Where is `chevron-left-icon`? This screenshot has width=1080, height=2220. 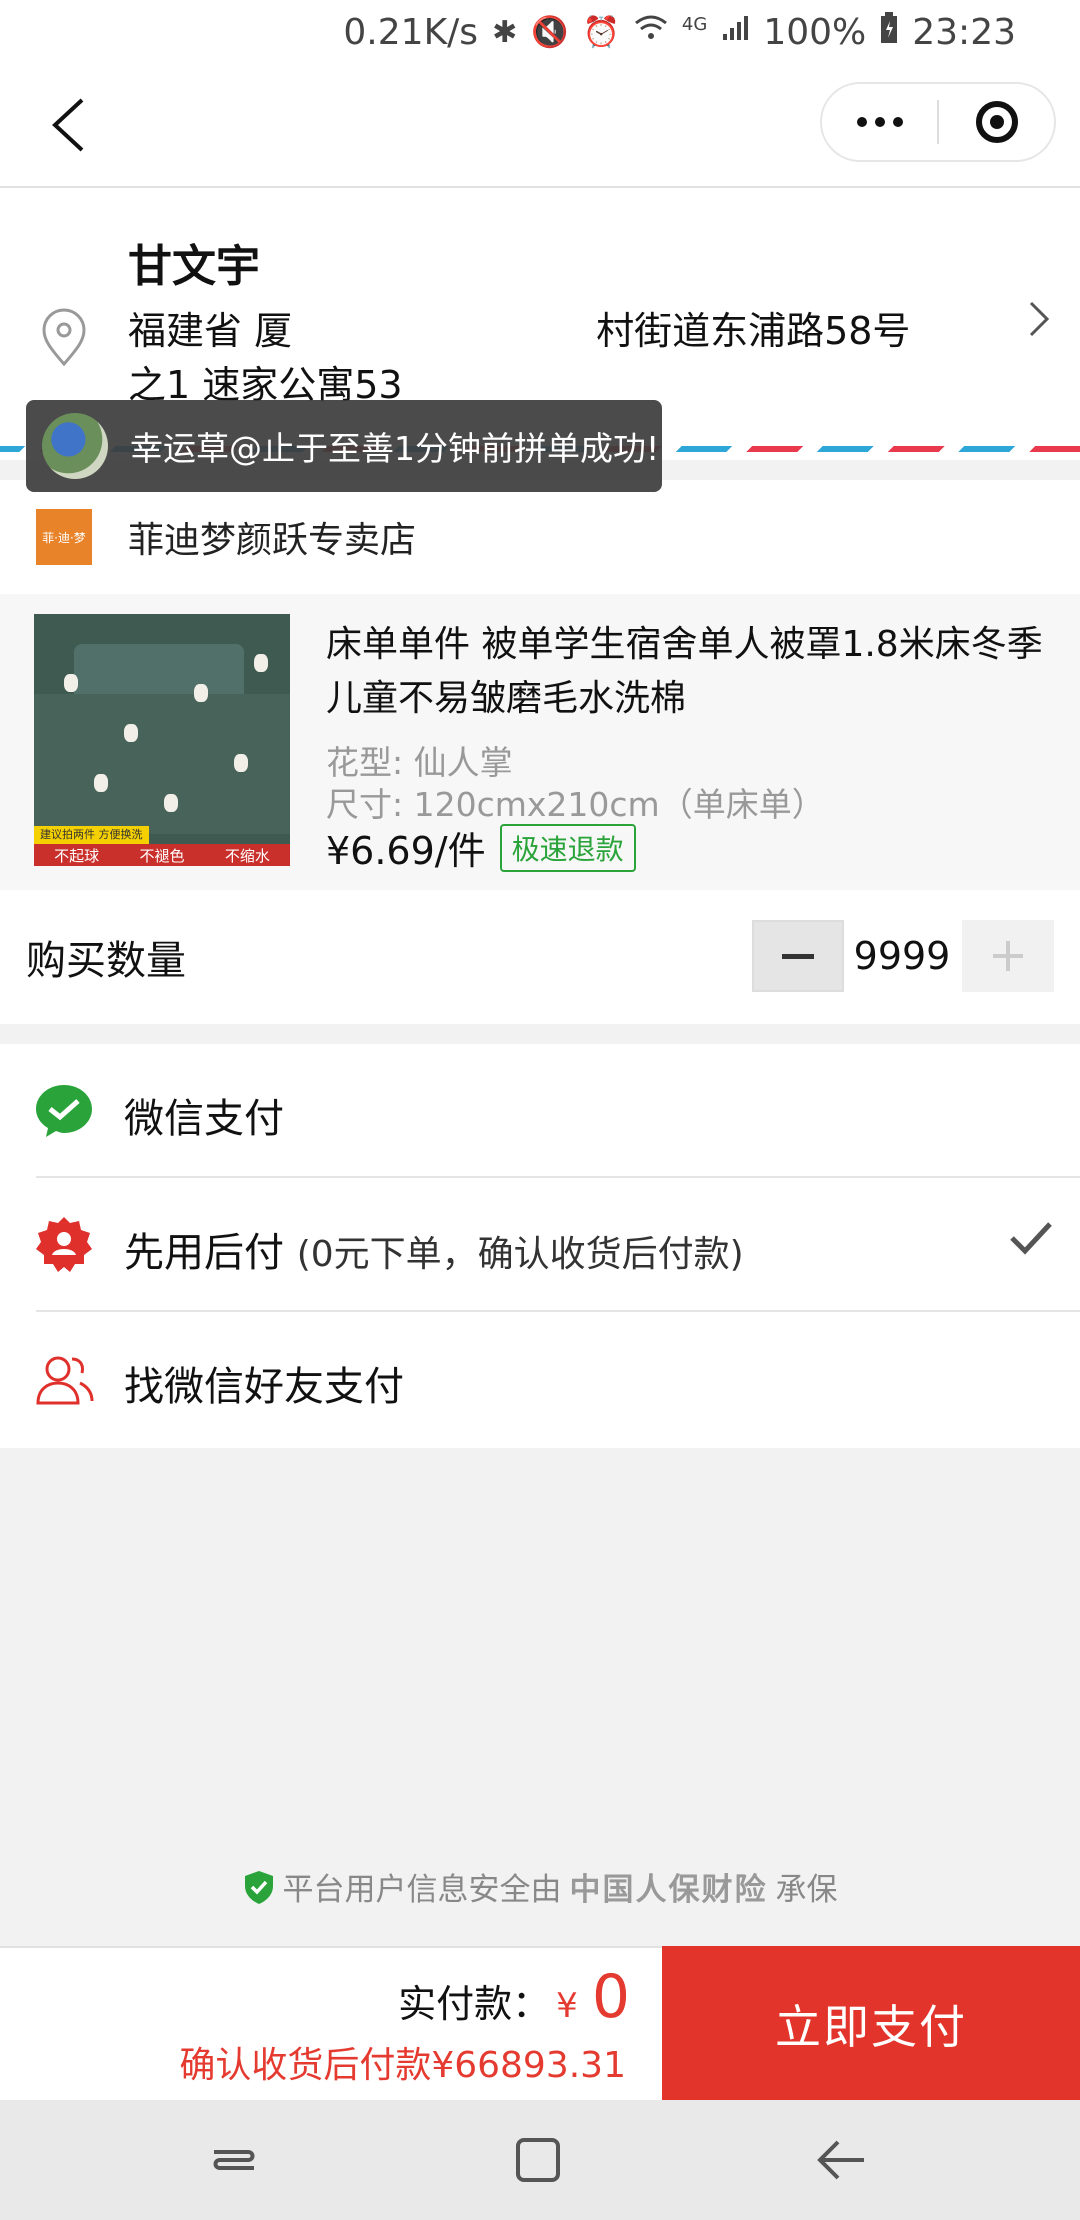
chevron-left-icon is located at coordinates (68, 125).